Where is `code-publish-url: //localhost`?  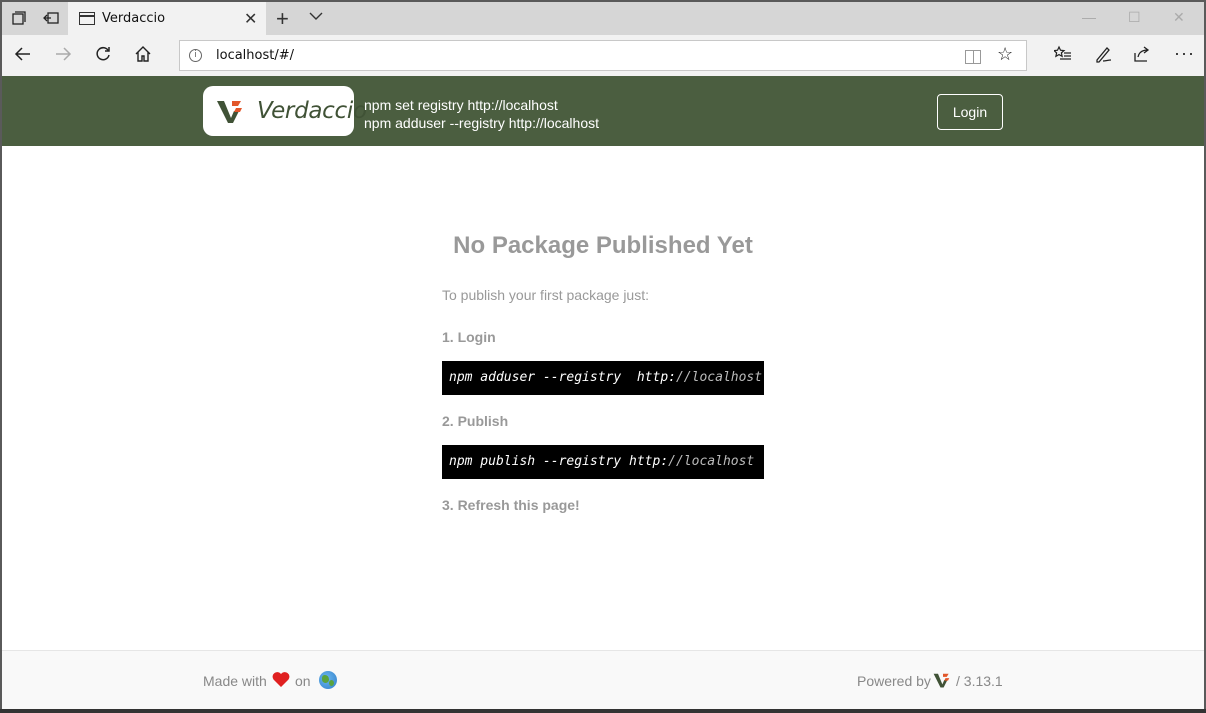 code-publish-url: //localhost is located at coordinates (711, 461).